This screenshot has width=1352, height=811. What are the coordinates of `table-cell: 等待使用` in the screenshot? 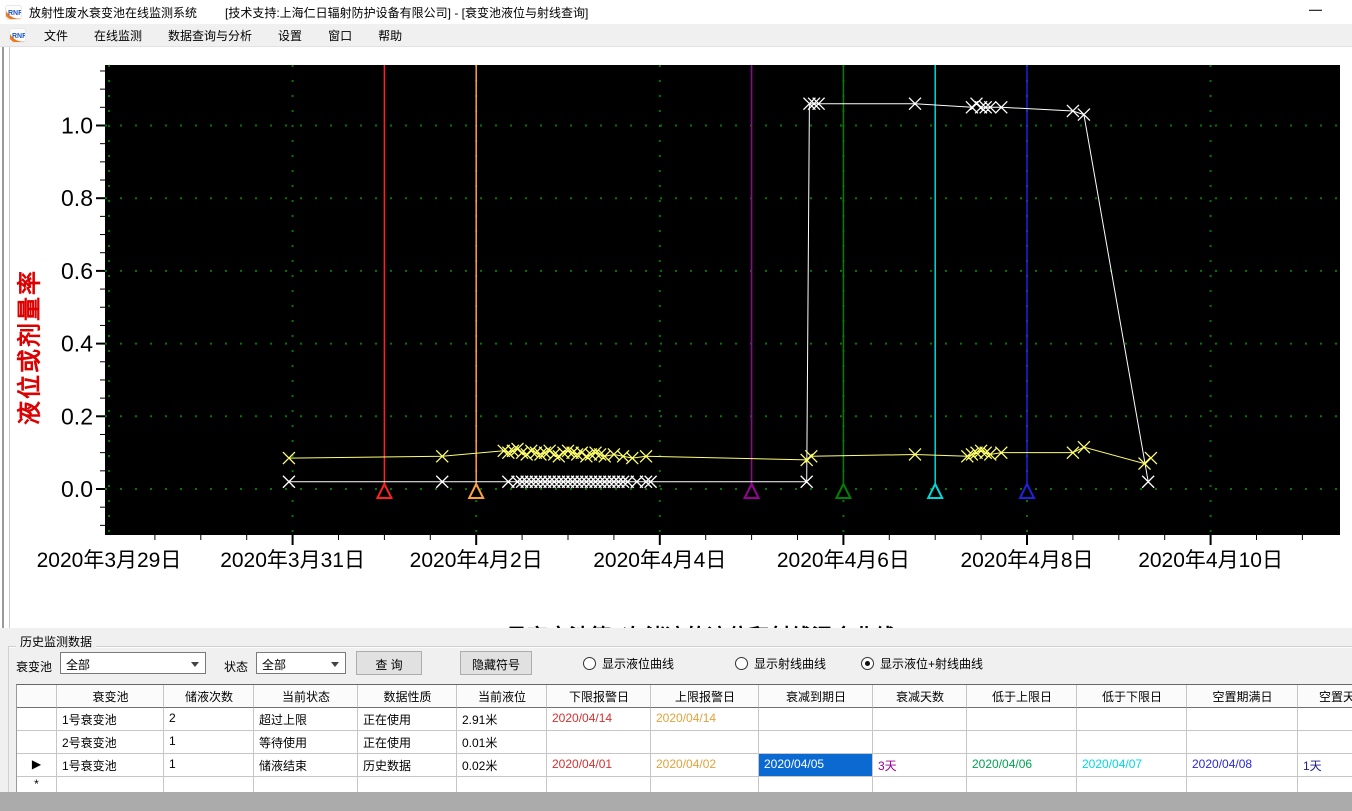 It's located at (306, 742).